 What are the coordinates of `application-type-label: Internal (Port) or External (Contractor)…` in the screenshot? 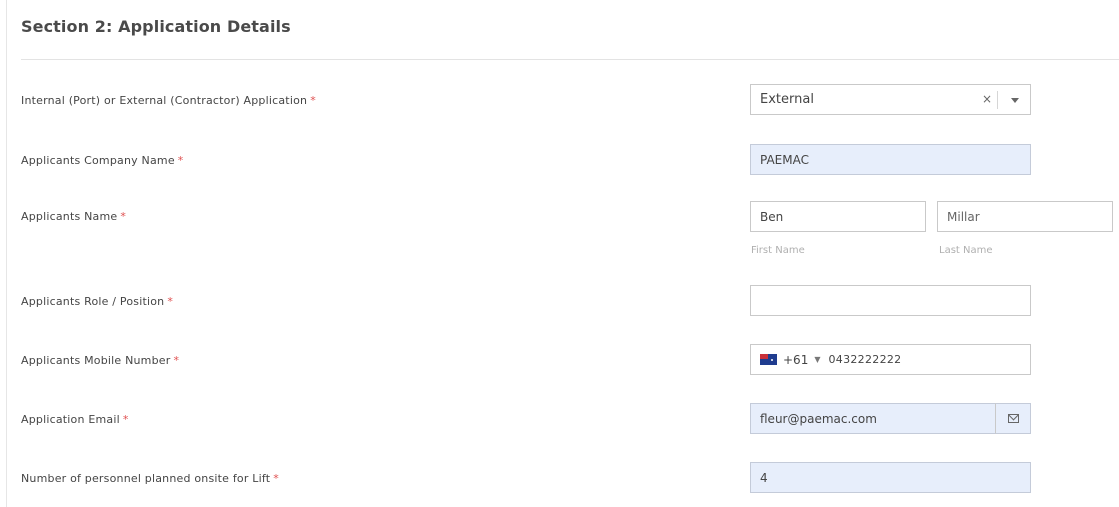 It's located at (168, 100).